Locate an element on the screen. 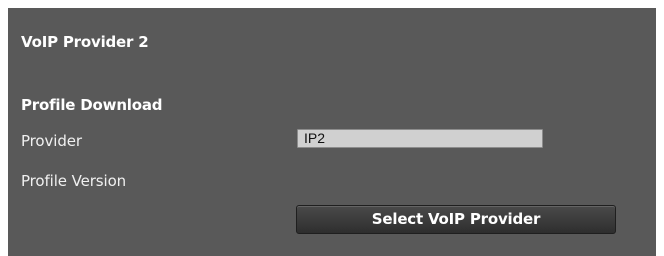 Image resolution: width=664 pixels, height=256 pixels. profile-version-label: Profile Version is located at coordinates (74, 181).